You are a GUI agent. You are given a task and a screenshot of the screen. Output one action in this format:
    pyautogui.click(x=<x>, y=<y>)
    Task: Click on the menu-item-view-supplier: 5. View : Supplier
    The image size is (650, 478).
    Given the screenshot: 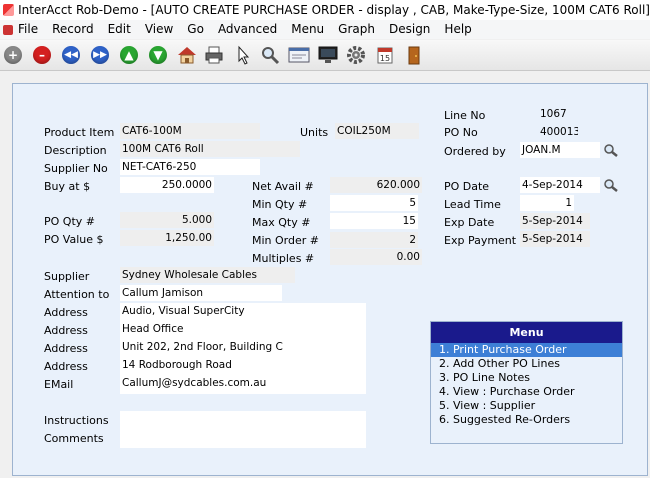 What is the action you would take?
    pyautogui.click(x=526, y=406)
    